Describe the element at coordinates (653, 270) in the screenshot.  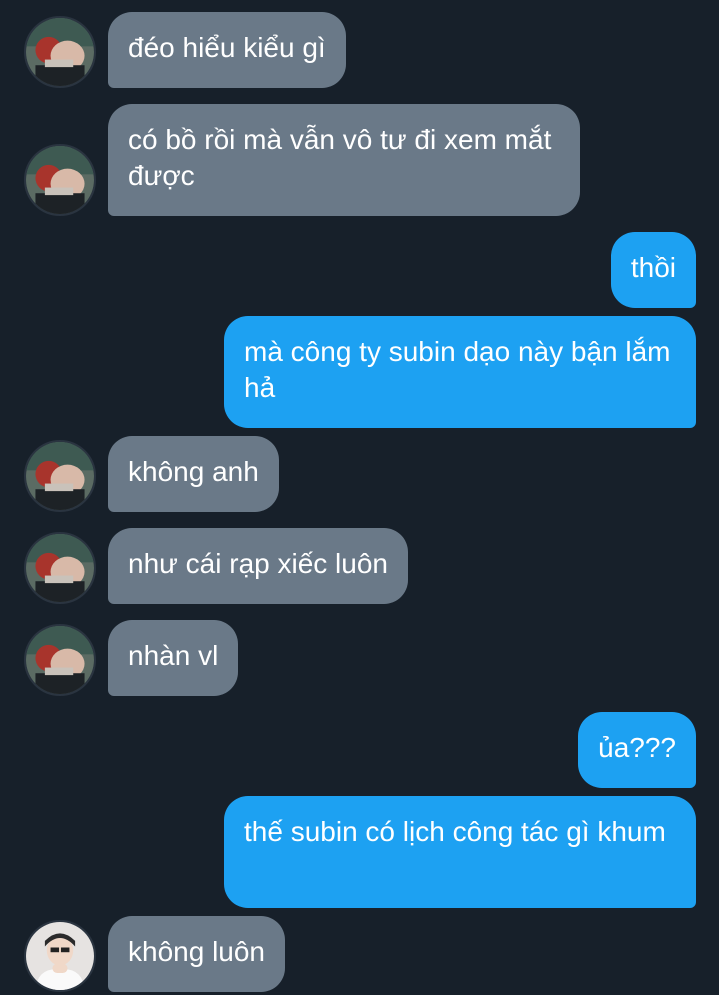
I see `outgoing-message-bubble: thồi` at that location.